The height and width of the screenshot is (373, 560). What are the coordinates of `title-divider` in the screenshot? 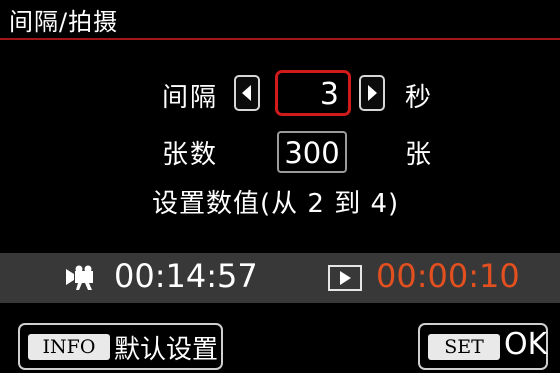 It's located at (280, 39).